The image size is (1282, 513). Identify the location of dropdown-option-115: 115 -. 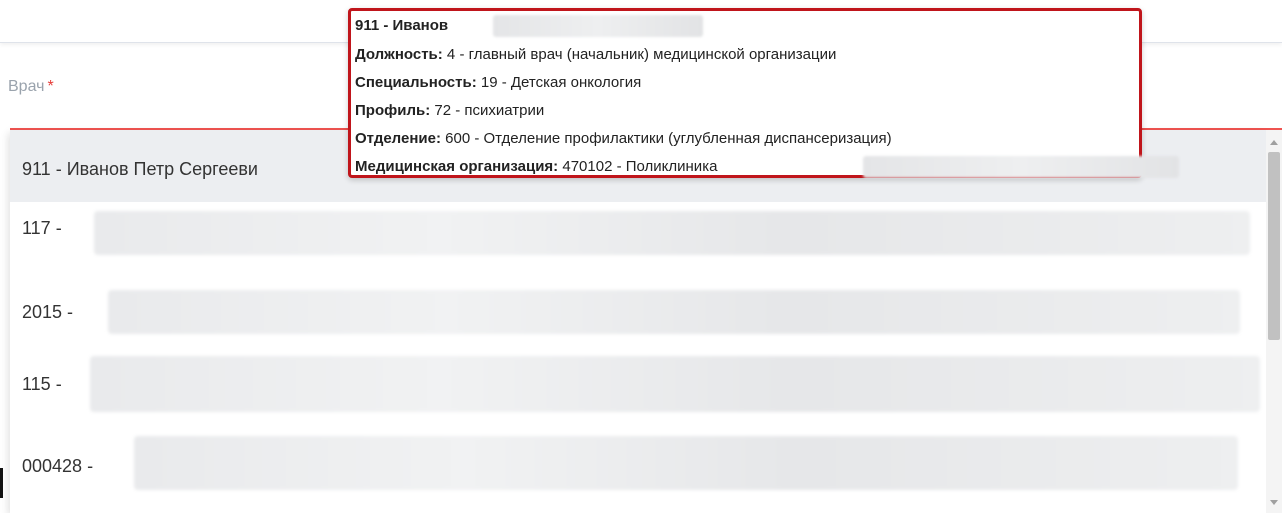
(638, 387).